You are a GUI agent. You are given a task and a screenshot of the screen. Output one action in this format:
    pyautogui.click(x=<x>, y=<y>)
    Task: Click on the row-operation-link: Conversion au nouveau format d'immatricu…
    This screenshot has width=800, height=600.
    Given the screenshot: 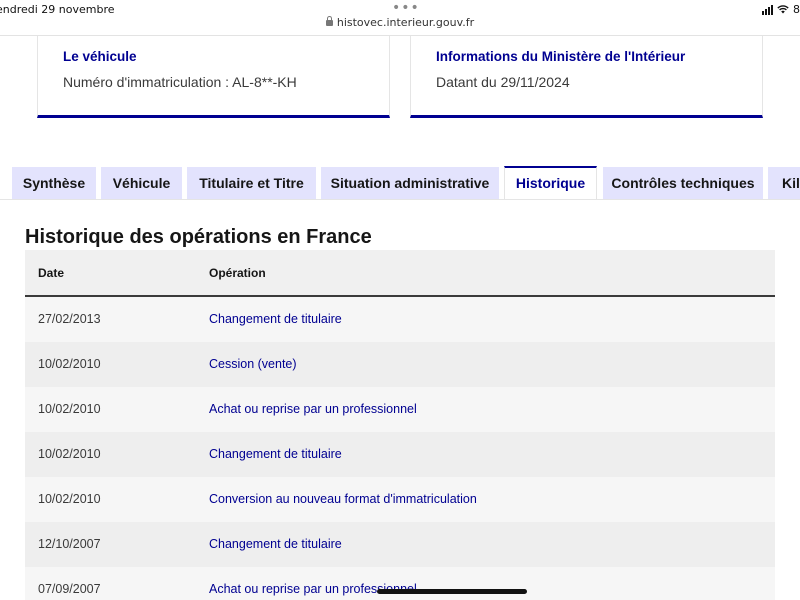 What is the action you would take?
    pyautogui.click(x=343, y=499)
    